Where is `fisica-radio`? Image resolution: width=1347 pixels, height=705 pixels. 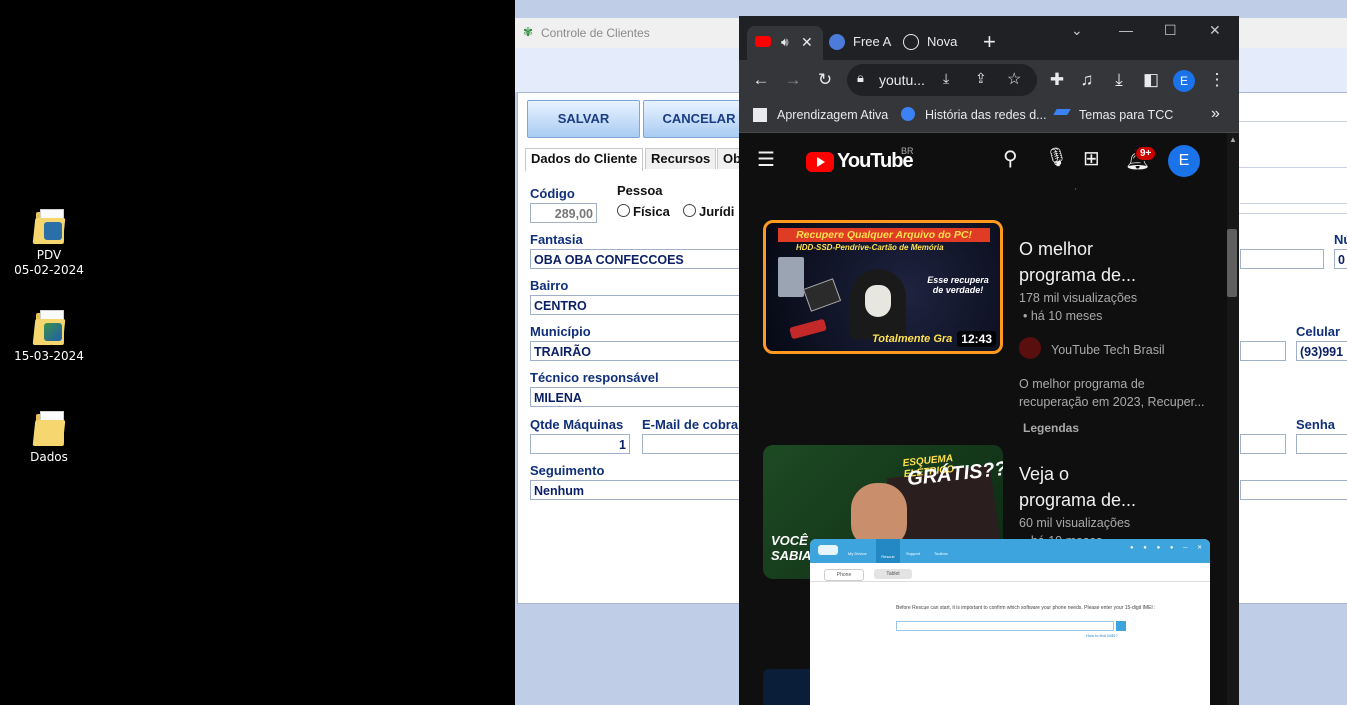 fisica-radio is located at coordinates (623, 210).